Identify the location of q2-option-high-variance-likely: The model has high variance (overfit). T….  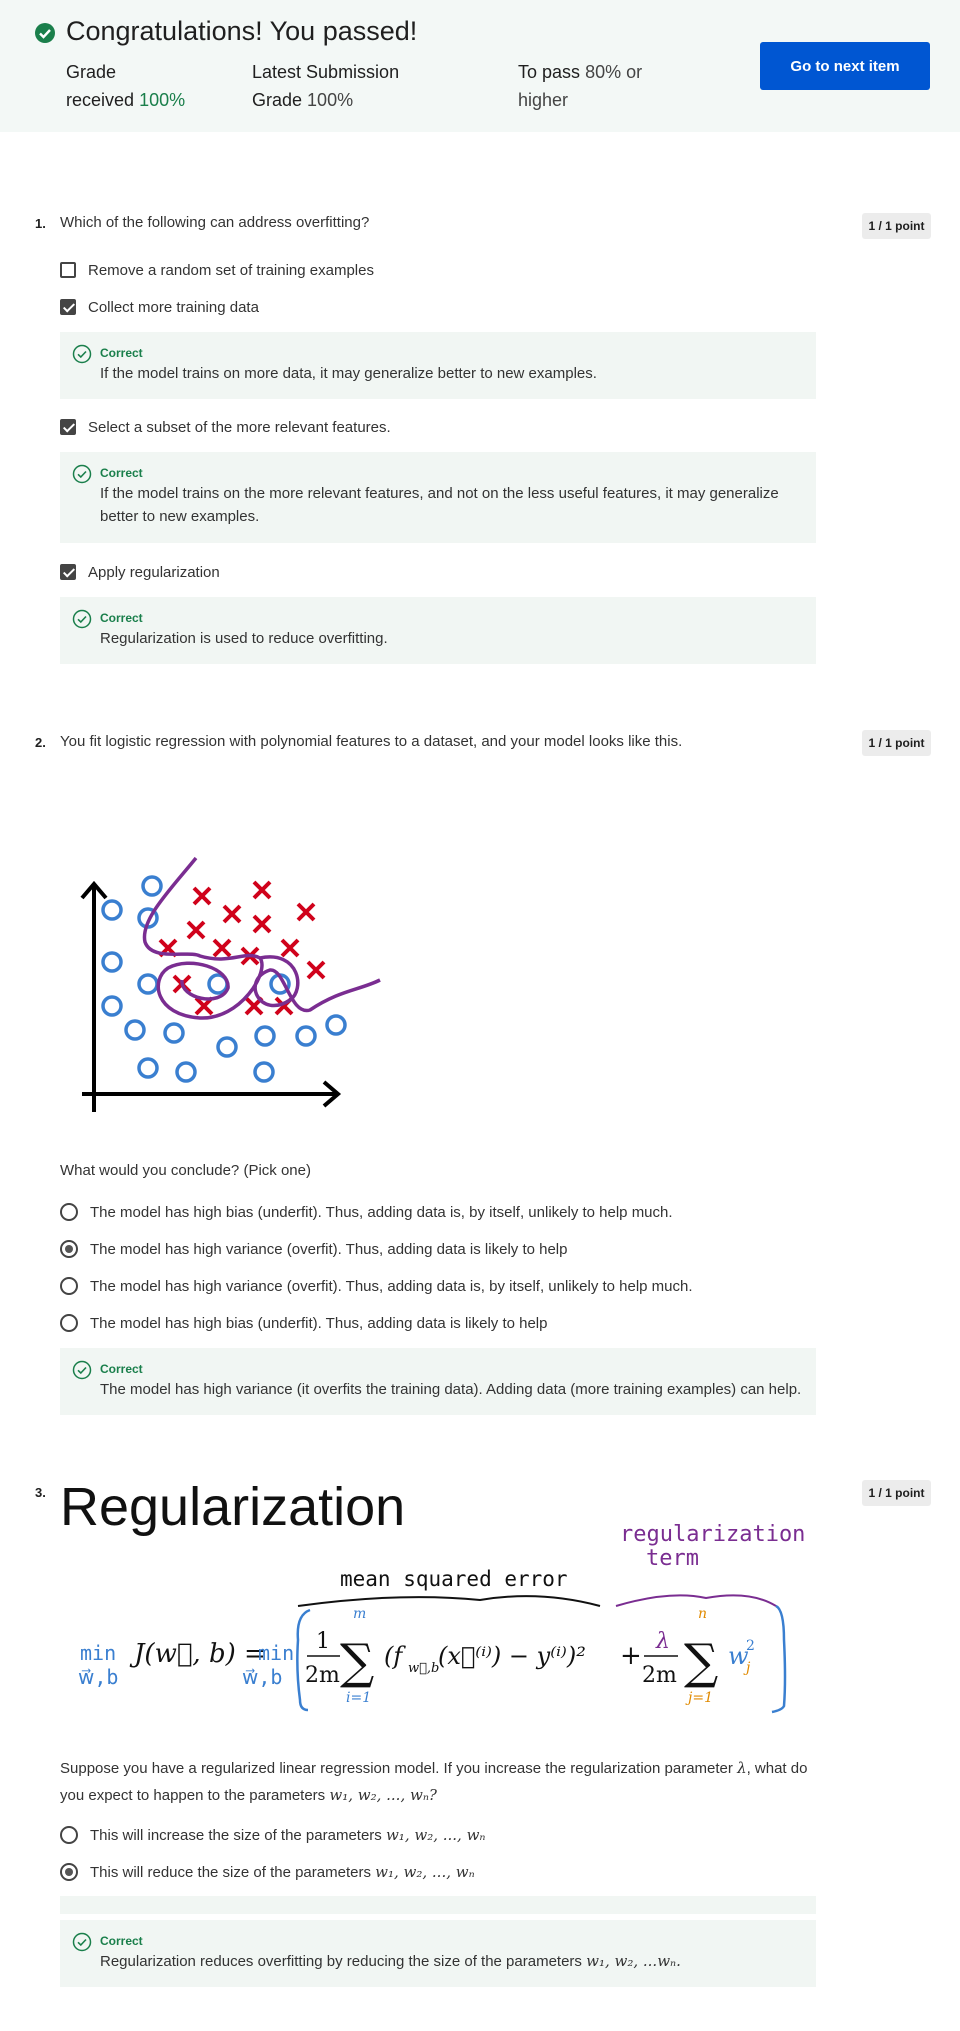
(313, 1249).